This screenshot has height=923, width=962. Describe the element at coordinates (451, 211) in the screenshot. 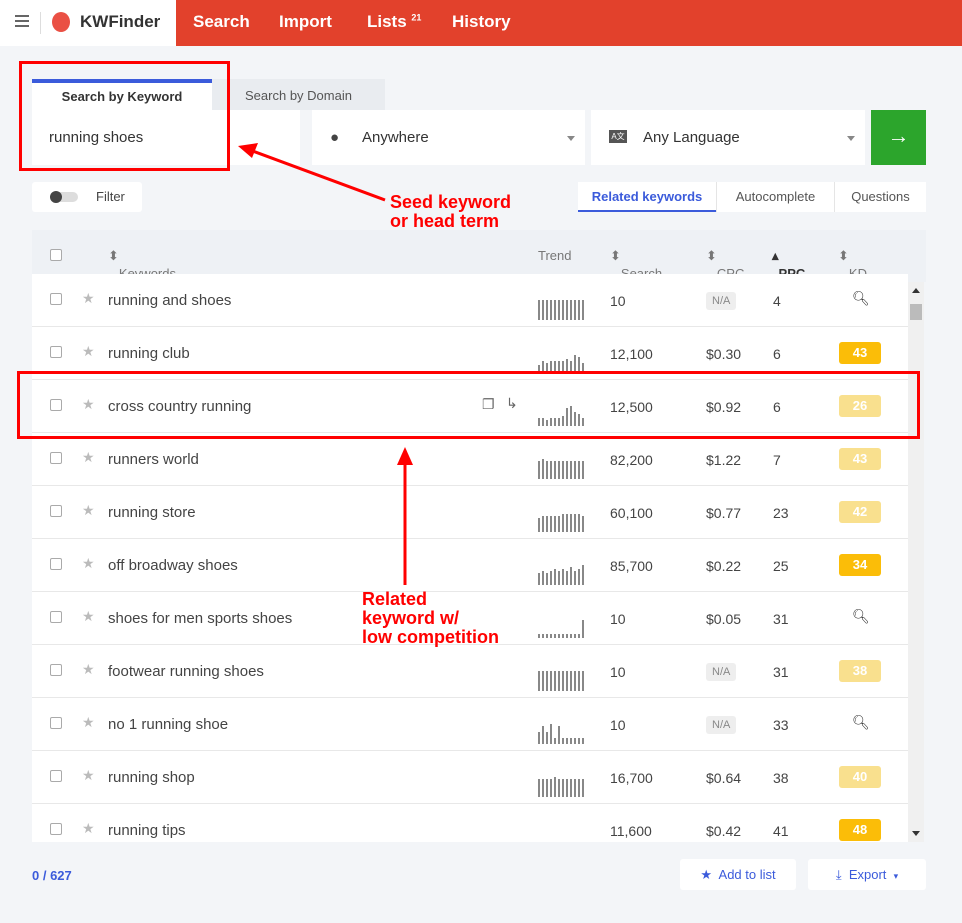

I see `annotation-seed: Seed keyword or head term` at that location.